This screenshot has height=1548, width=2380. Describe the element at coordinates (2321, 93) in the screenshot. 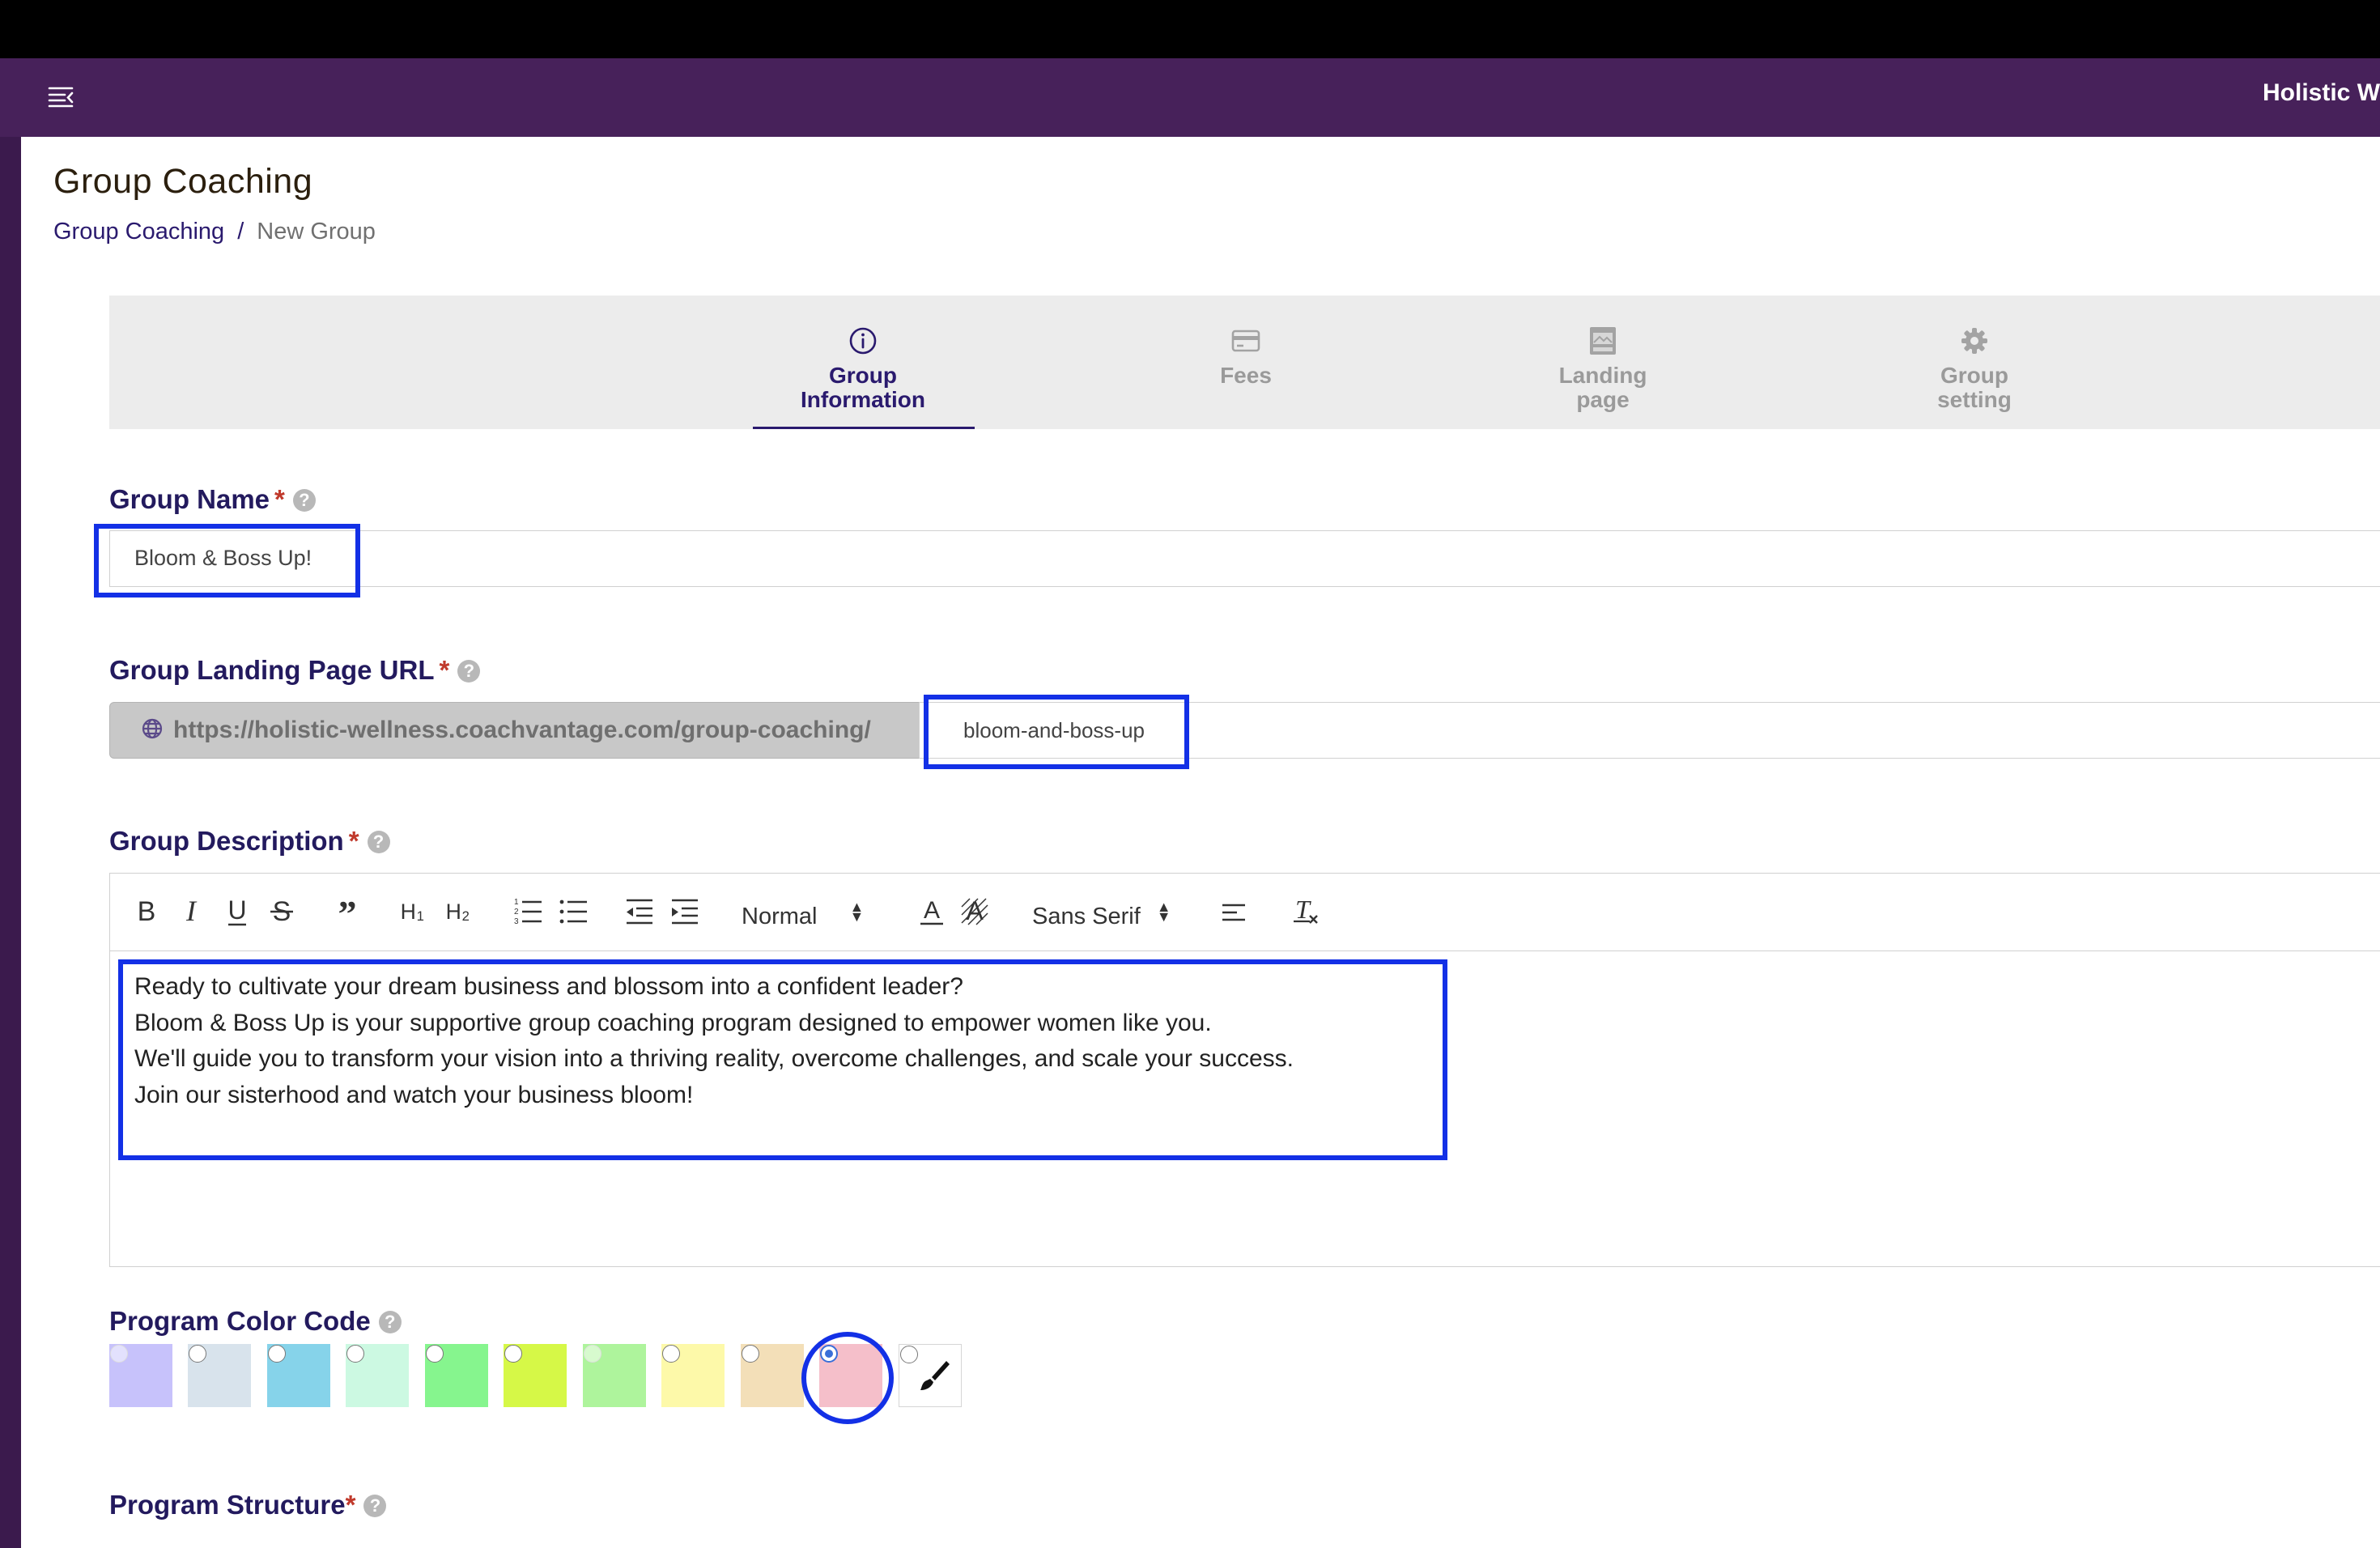

I see `brand-name: Holistic W` at that location.